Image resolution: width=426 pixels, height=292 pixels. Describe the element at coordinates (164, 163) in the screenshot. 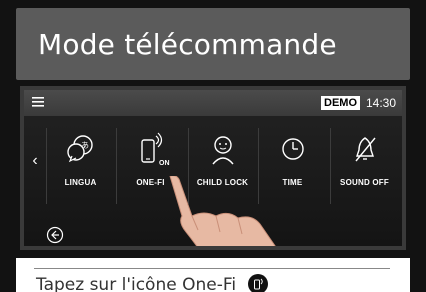

I see `one-fi-status: ON` at that location.